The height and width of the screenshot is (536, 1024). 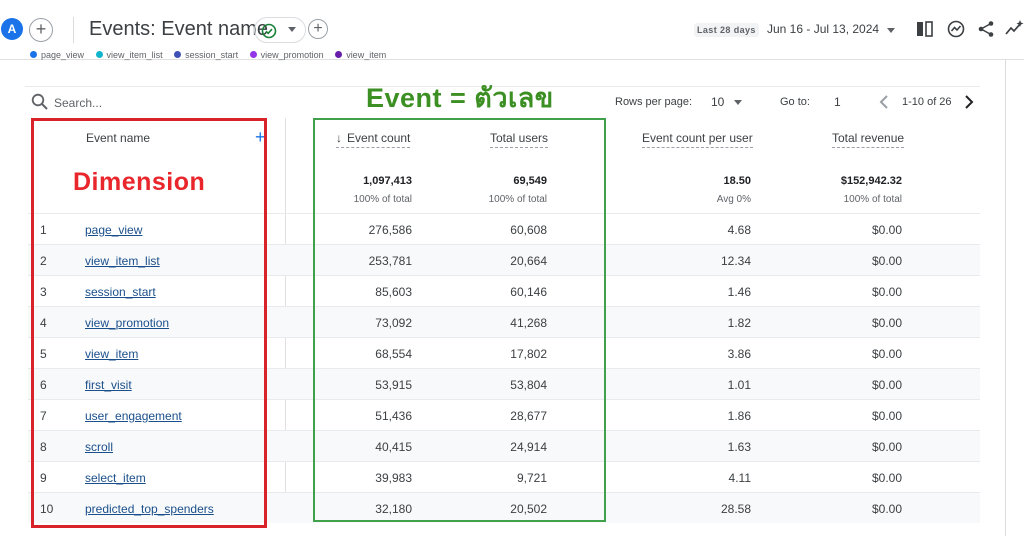 I want to click on compare-columns-icon, so click(x=925, y=29).